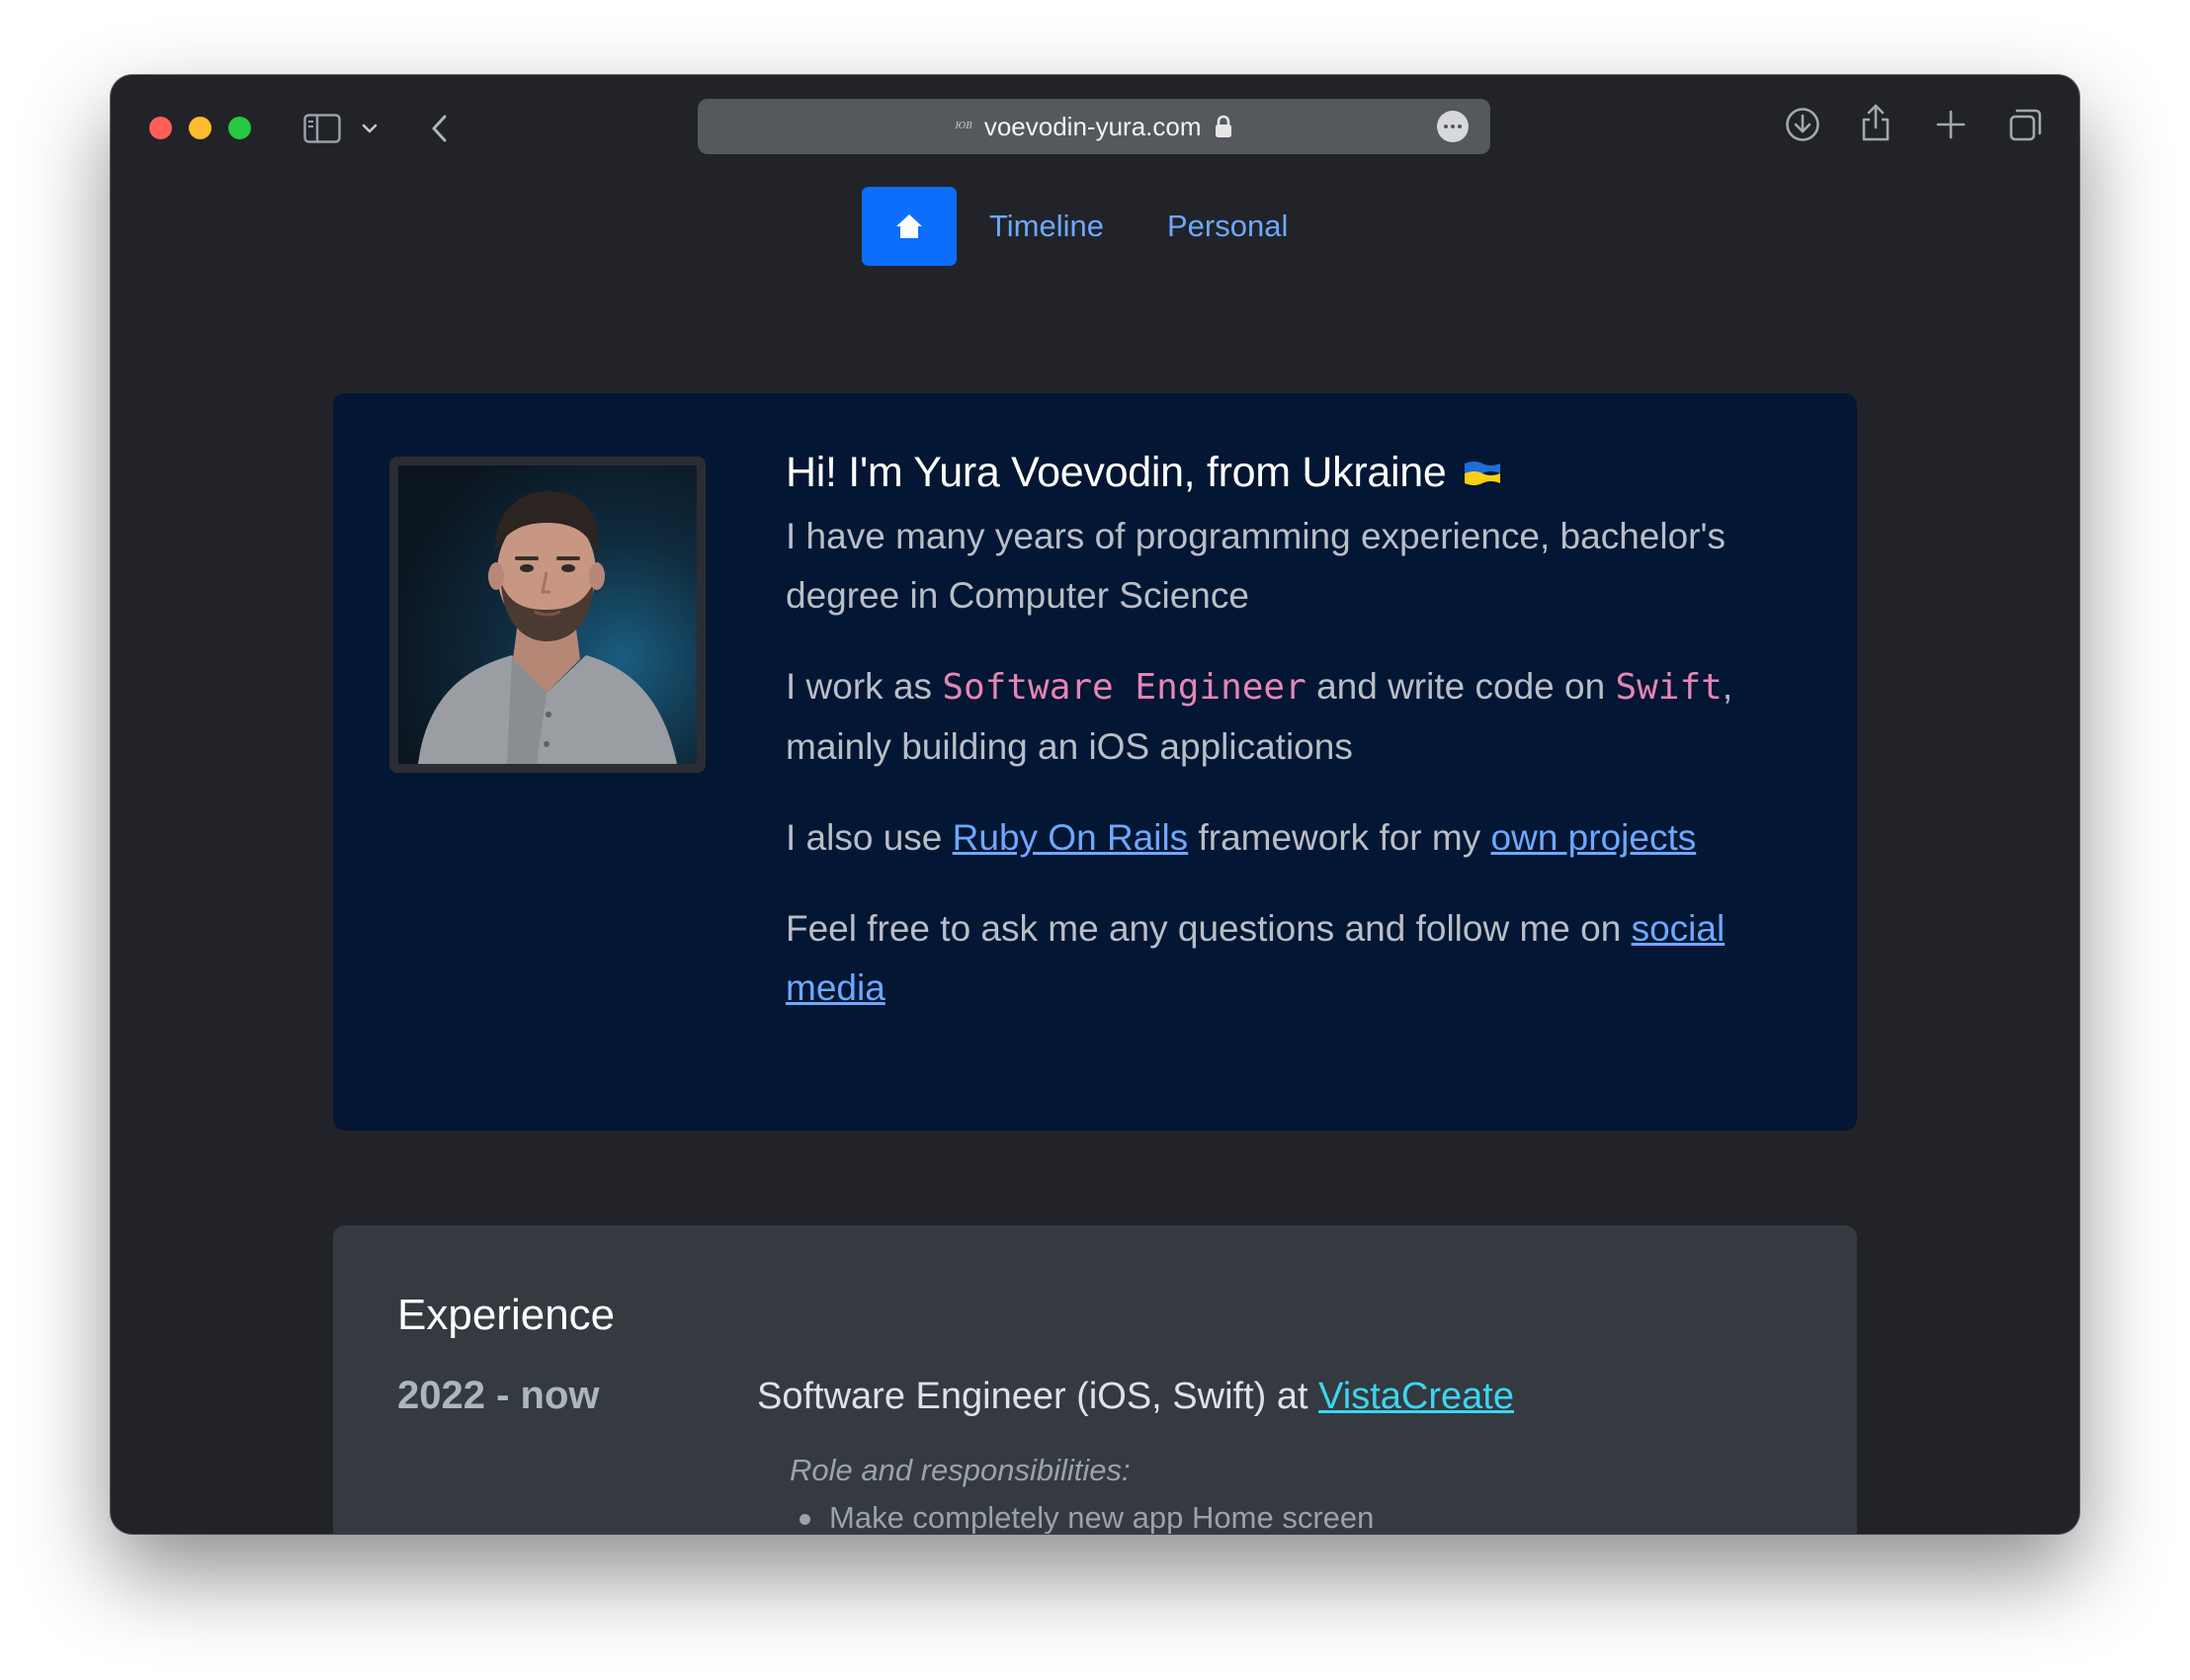 The width and height of the screenshot is (2190, 1680). I want to click on home-icon, so click(909, 226).